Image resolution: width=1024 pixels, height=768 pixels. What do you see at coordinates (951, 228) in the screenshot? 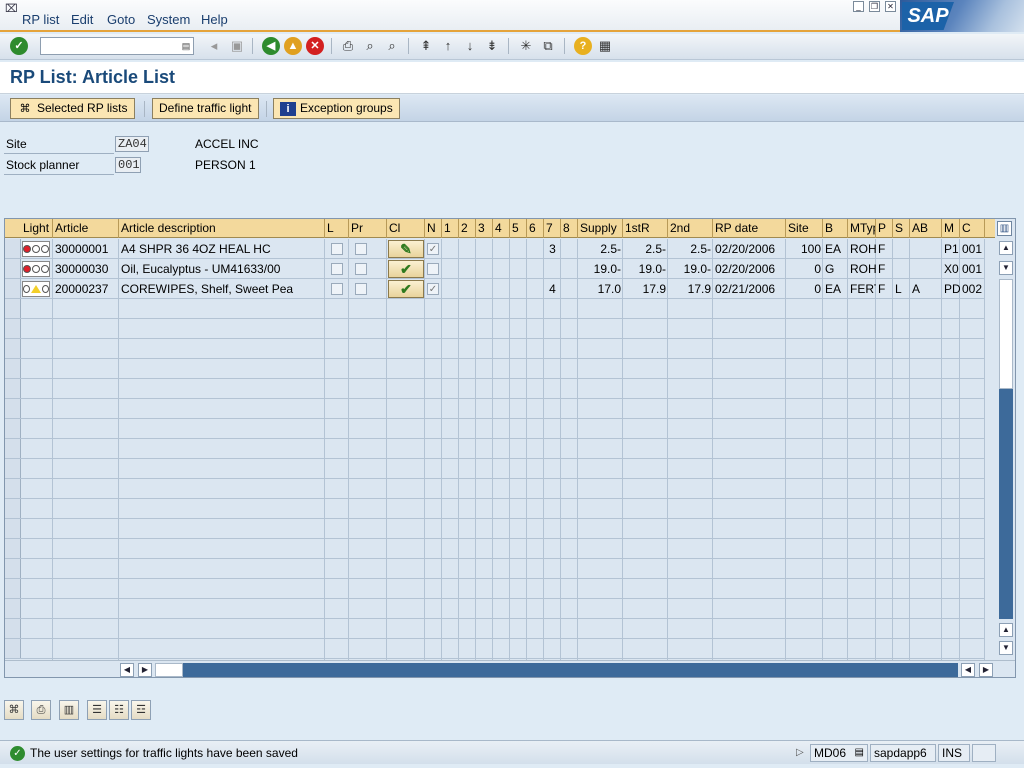
I see `column-header: M` at bounding box center [951, 228].